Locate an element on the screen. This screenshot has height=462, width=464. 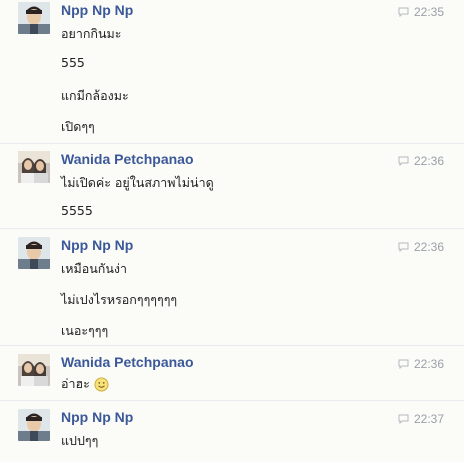
message-text: 555 is located at coordinates (73, 62).